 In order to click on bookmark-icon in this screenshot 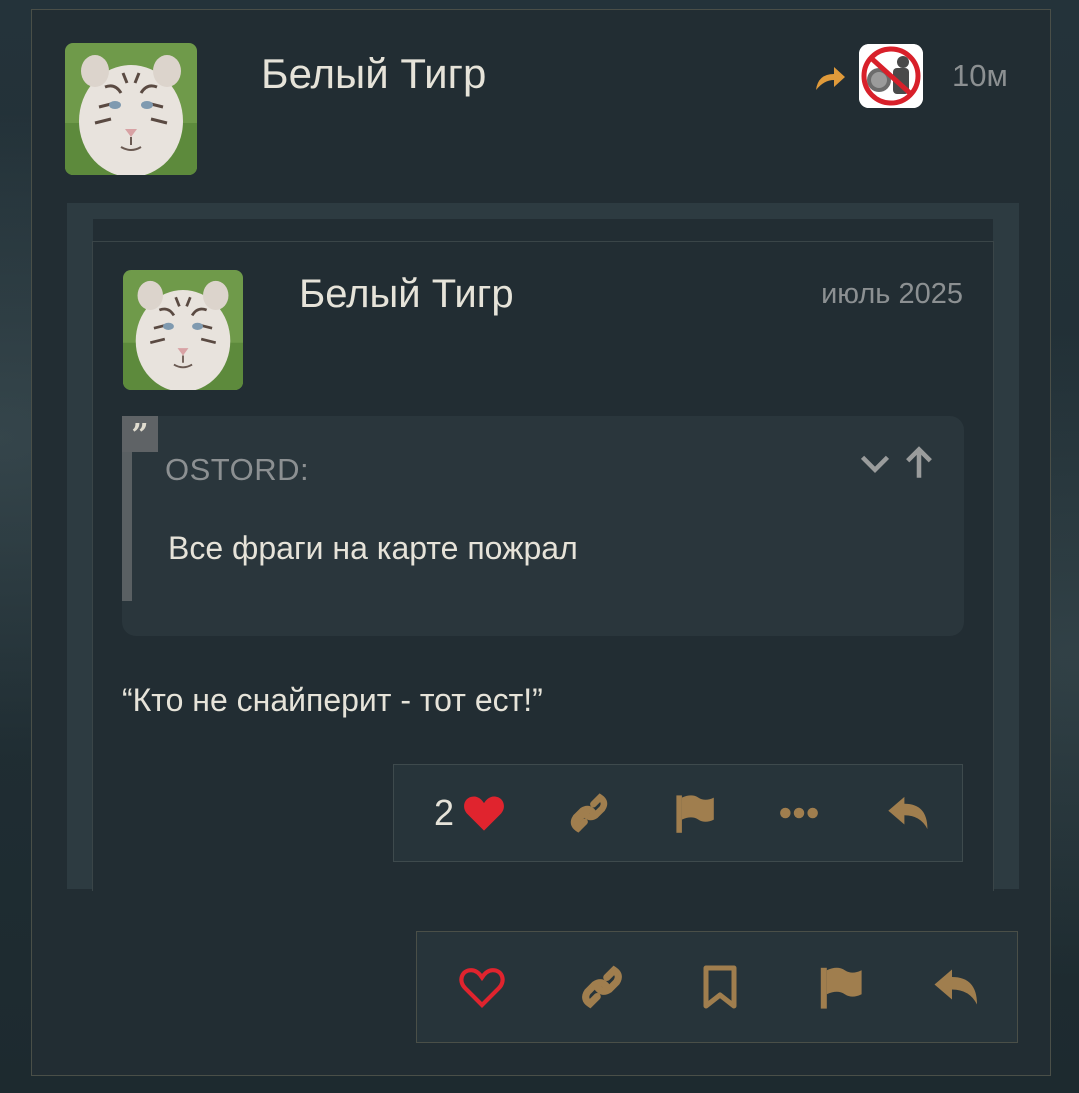, I will do `click(720, 987)`.